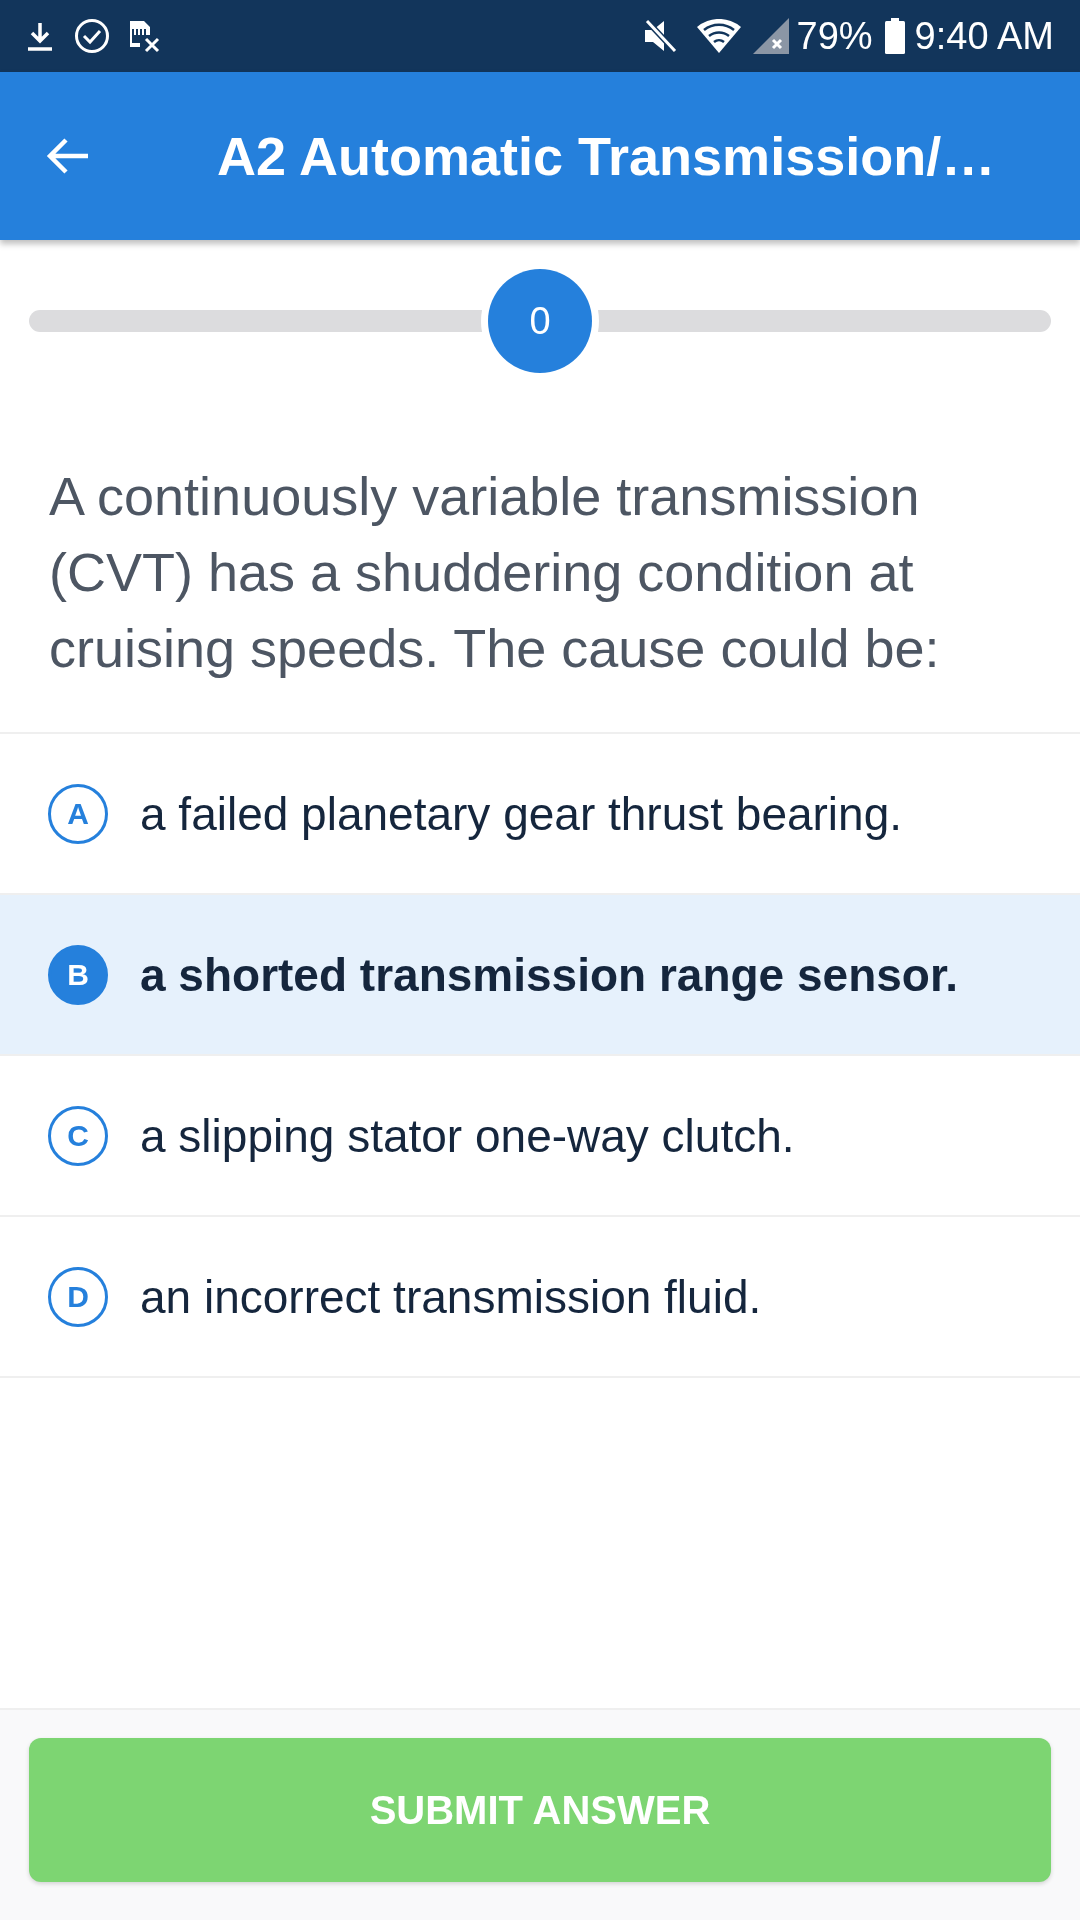 Image resolution: width=1080 pixels, height=1920 pixels. Describe the element at coordinates (68, 156) in the screenshot. I see `back-arrow-icon` at that location.